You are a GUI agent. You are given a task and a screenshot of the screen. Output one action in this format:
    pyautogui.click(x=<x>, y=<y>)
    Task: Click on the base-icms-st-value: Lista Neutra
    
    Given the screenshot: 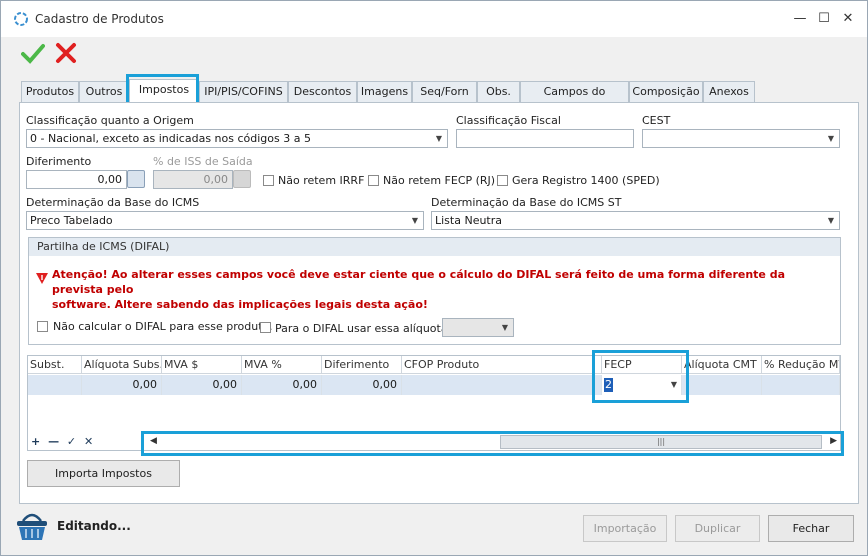 What is the action you would take?
    pyautogui.click(x=469, y=220)
    